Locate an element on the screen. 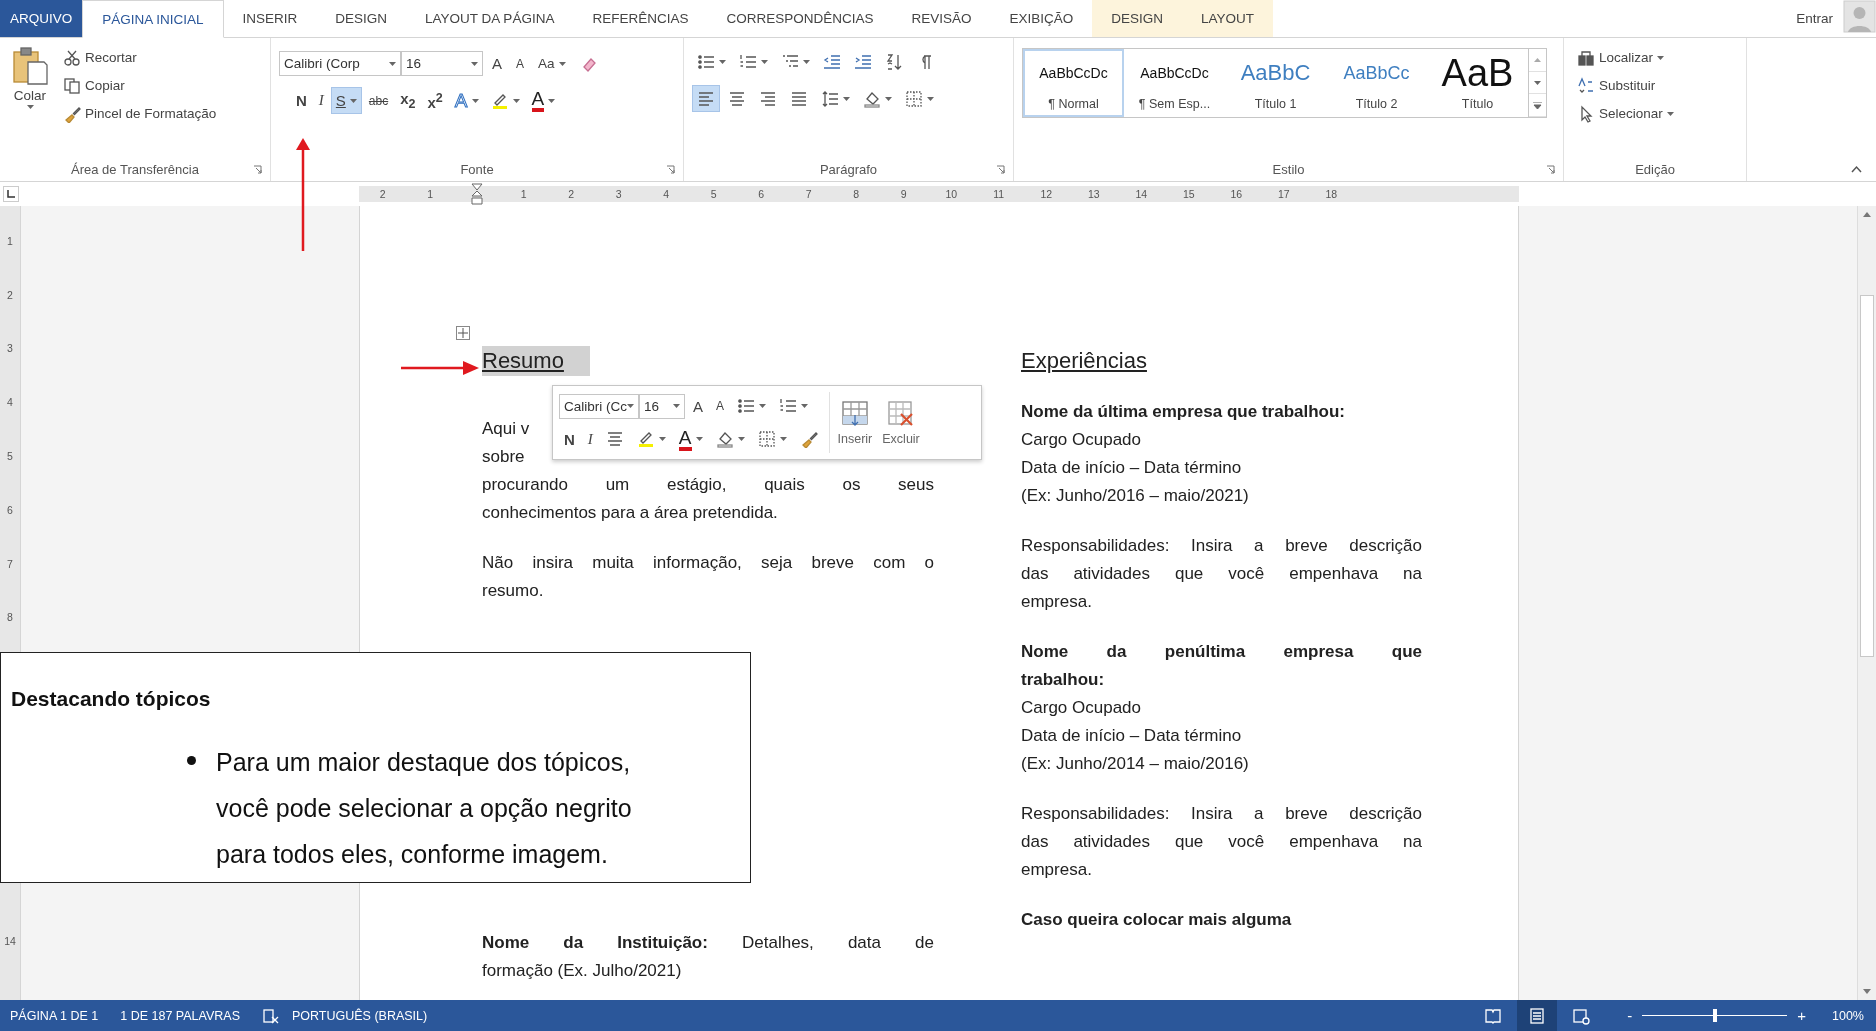 The width and height of the screenshot is (1876, 1031). editing-button: Substituir is located at coordinates (1625, 85).